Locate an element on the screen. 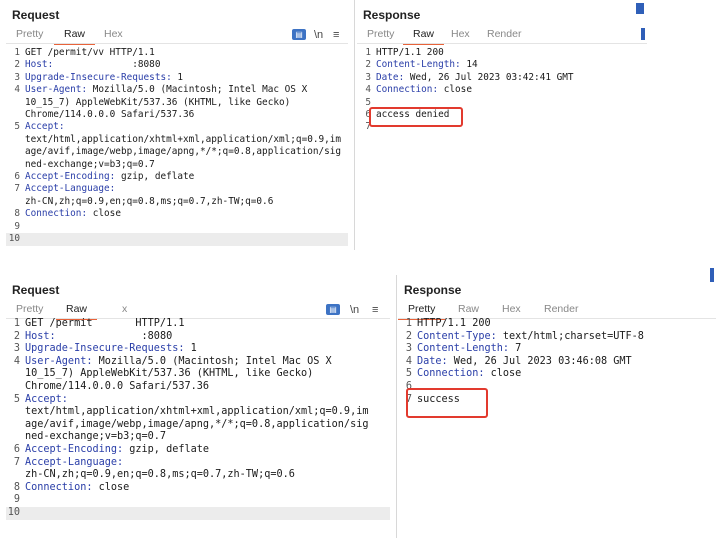  line-text: ned-exchange;v=b3;q=0.7 is located at coordinates (90, 164).